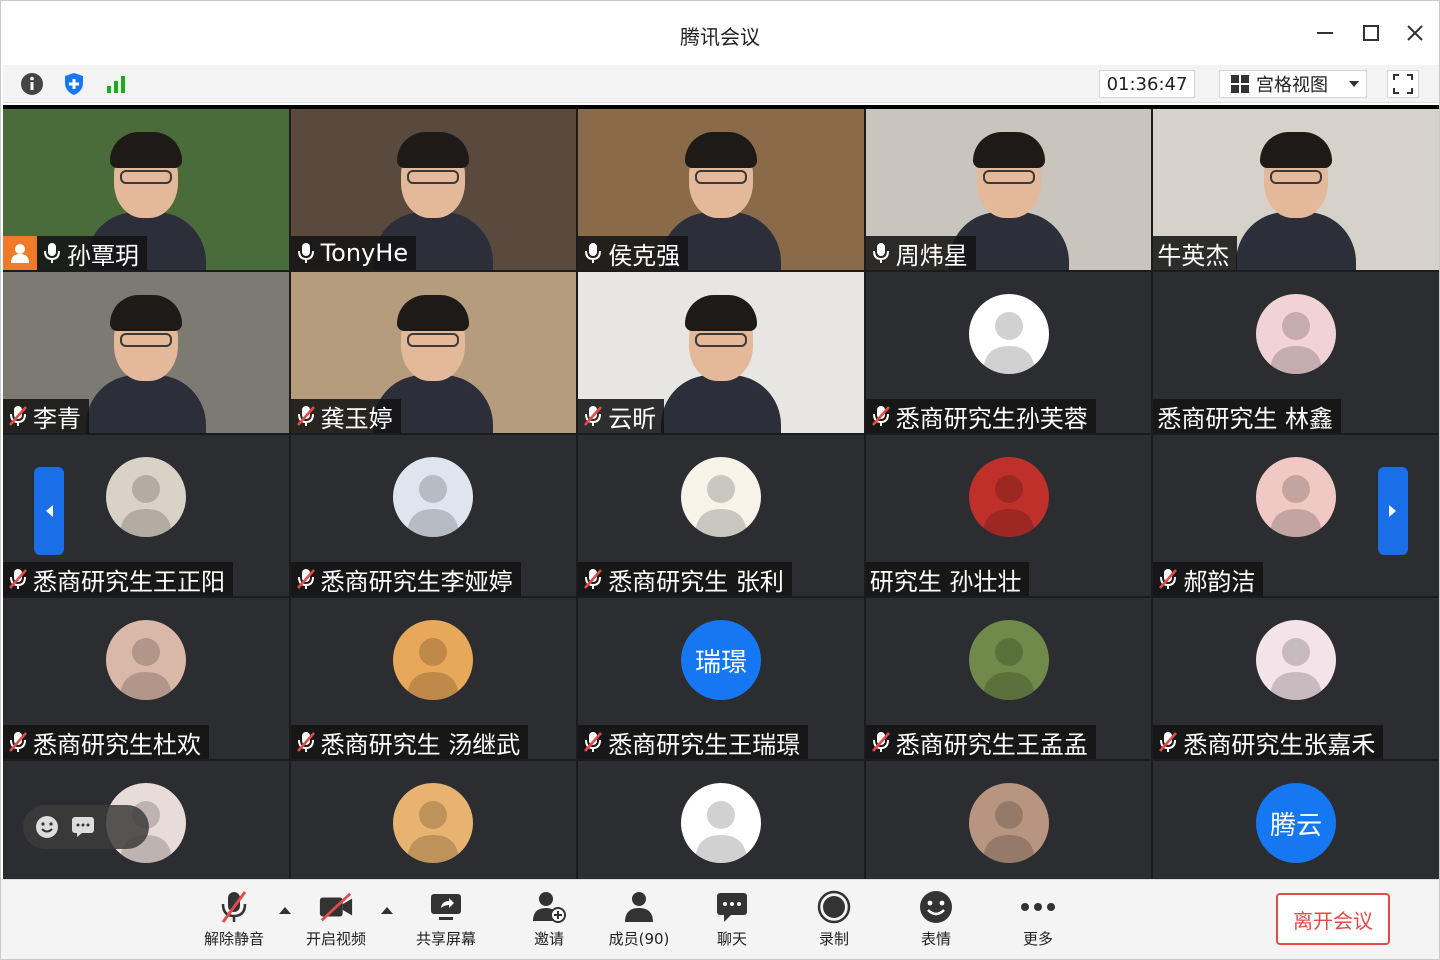  Describe the element at coordinates (74, 84) in the screenshot. I see `security-shield-icon` at that location.